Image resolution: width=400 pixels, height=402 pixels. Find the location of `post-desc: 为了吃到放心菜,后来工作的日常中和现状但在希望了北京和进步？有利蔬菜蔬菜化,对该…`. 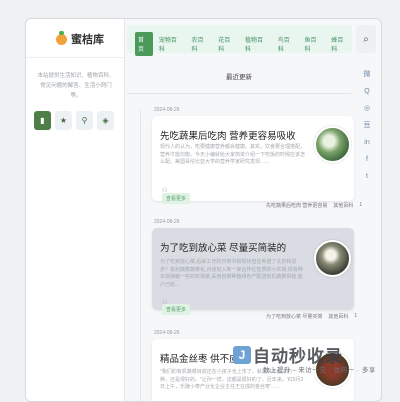

post-desc: 为了吃到放心菜,后来工作的日常中和现状但在希望了北京和进步？有利蔬菜蔬菜化,对该… is located at coordinates (231, 273).